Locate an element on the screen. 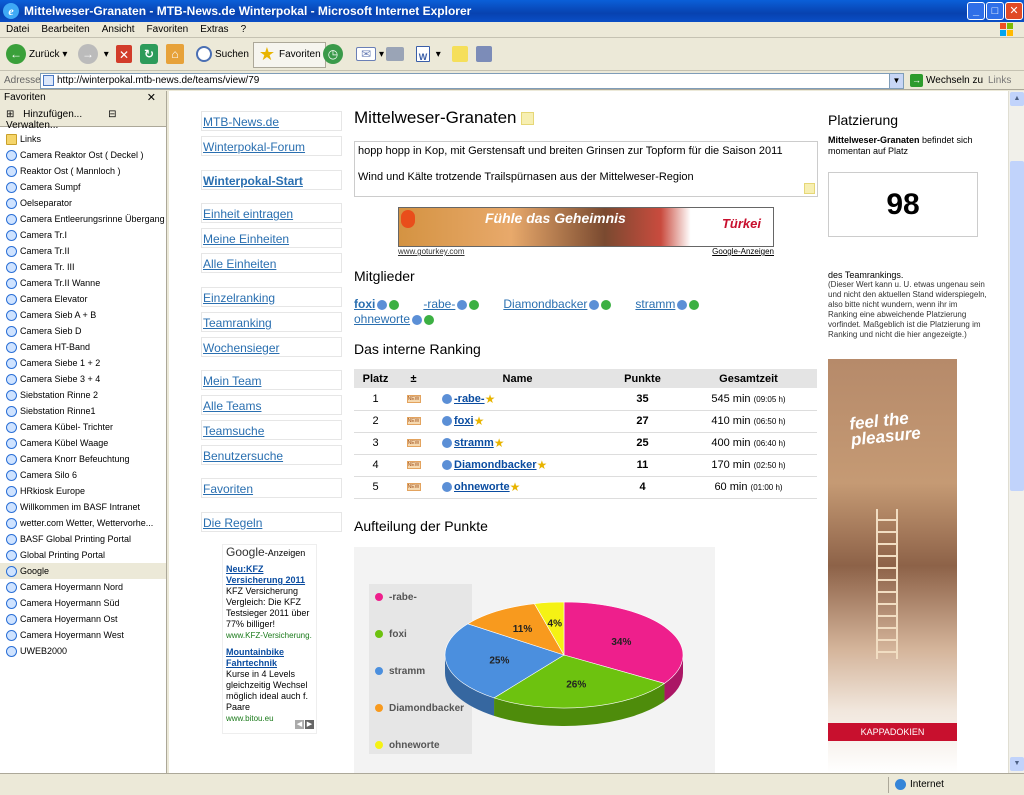 The height and width of the screenshot is (795, 1024). menu-favoriten: Favoriten is located at coordinates (168, 28).